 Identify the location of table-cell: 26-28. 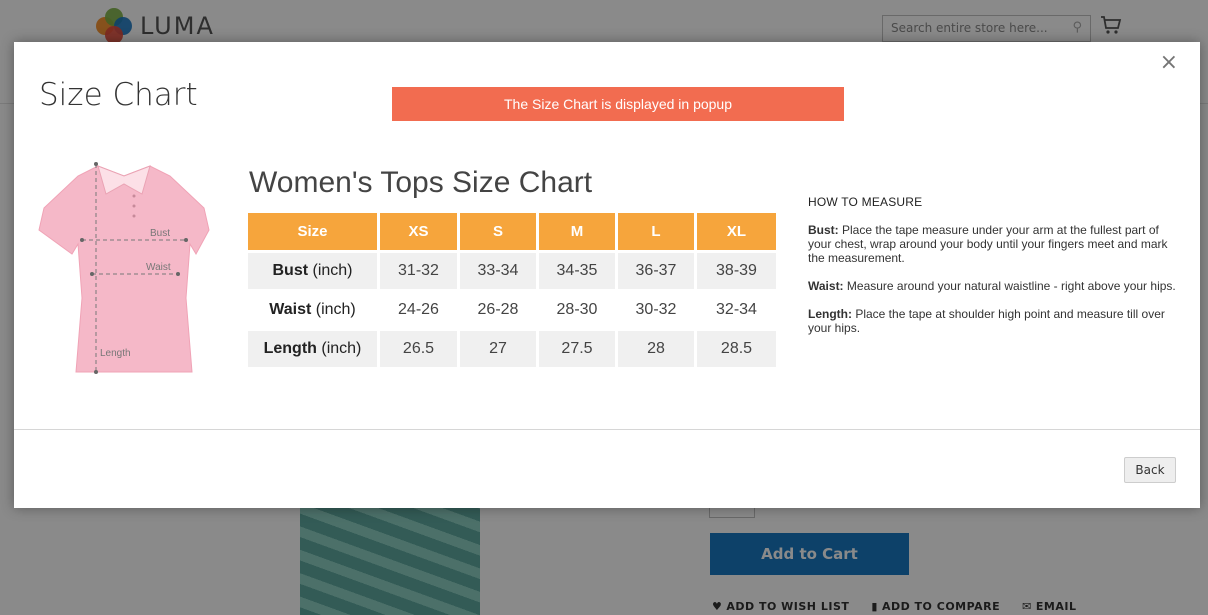
(499, 308).